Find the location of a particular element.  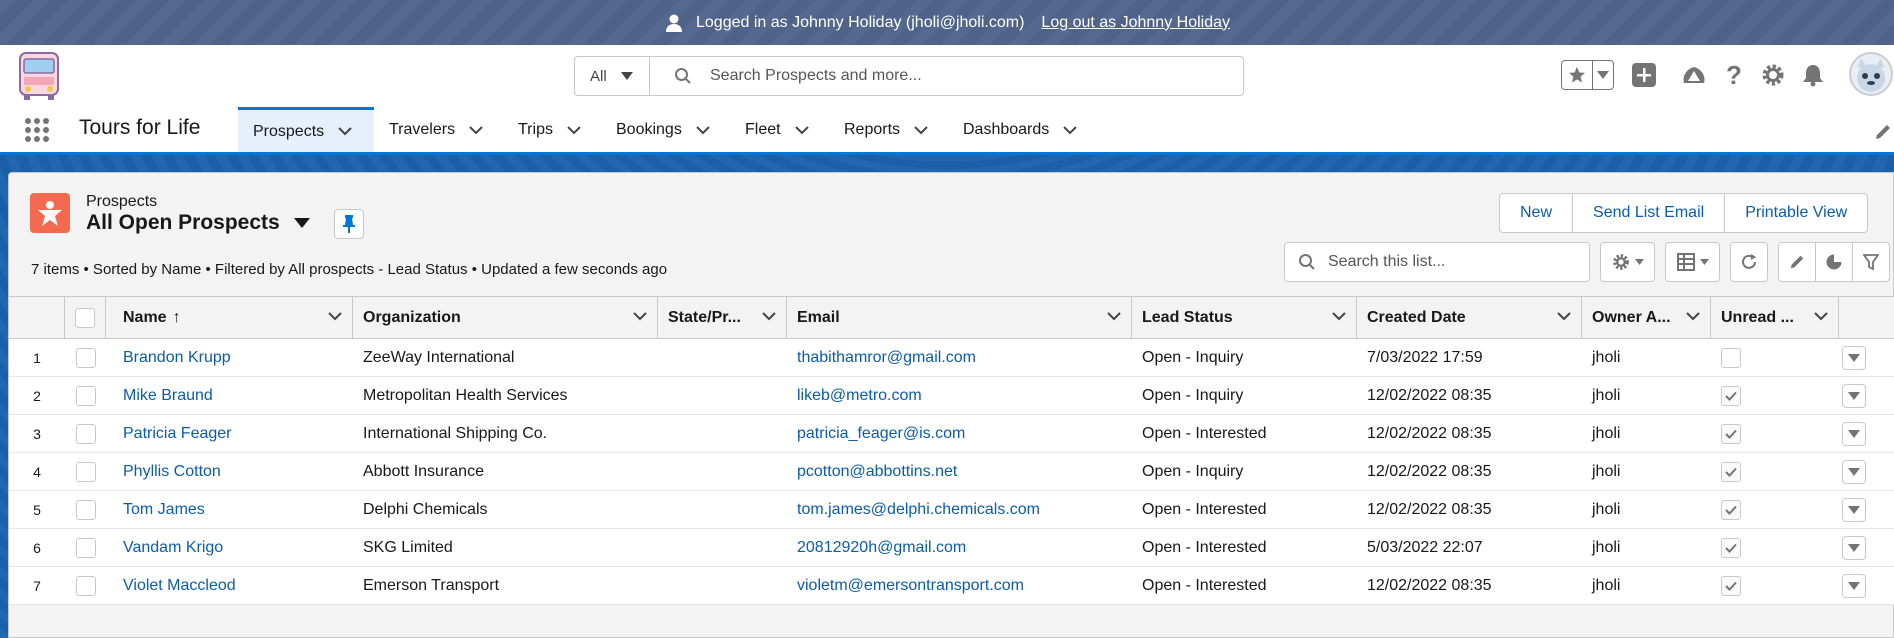

email-link: violetm@emersontransport.com is located at coordinates (959, 585).